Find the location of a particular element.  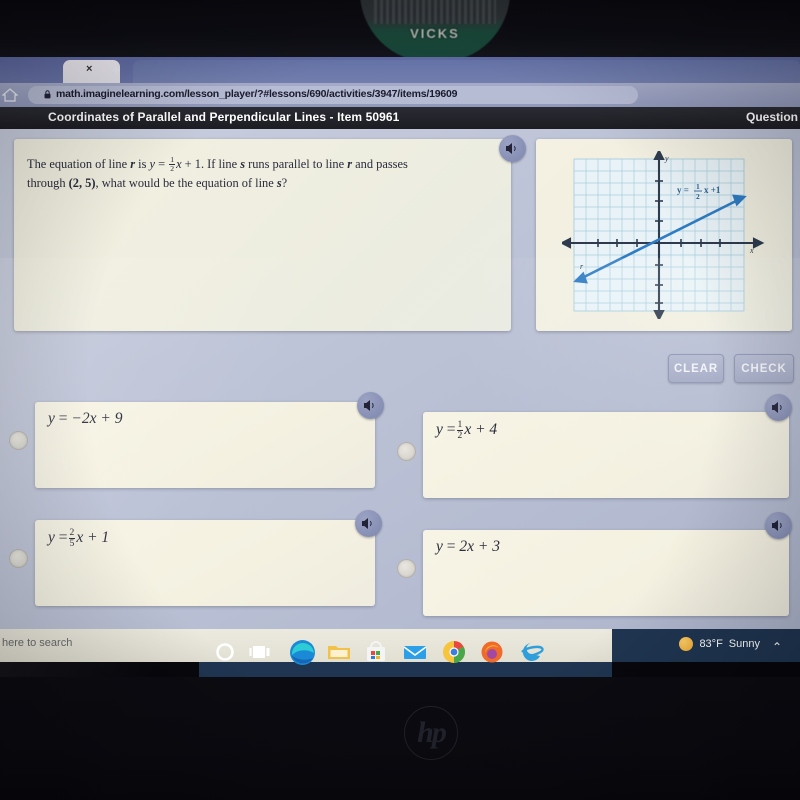

eq-fraction: 12 is located at coordinates (172, 164).